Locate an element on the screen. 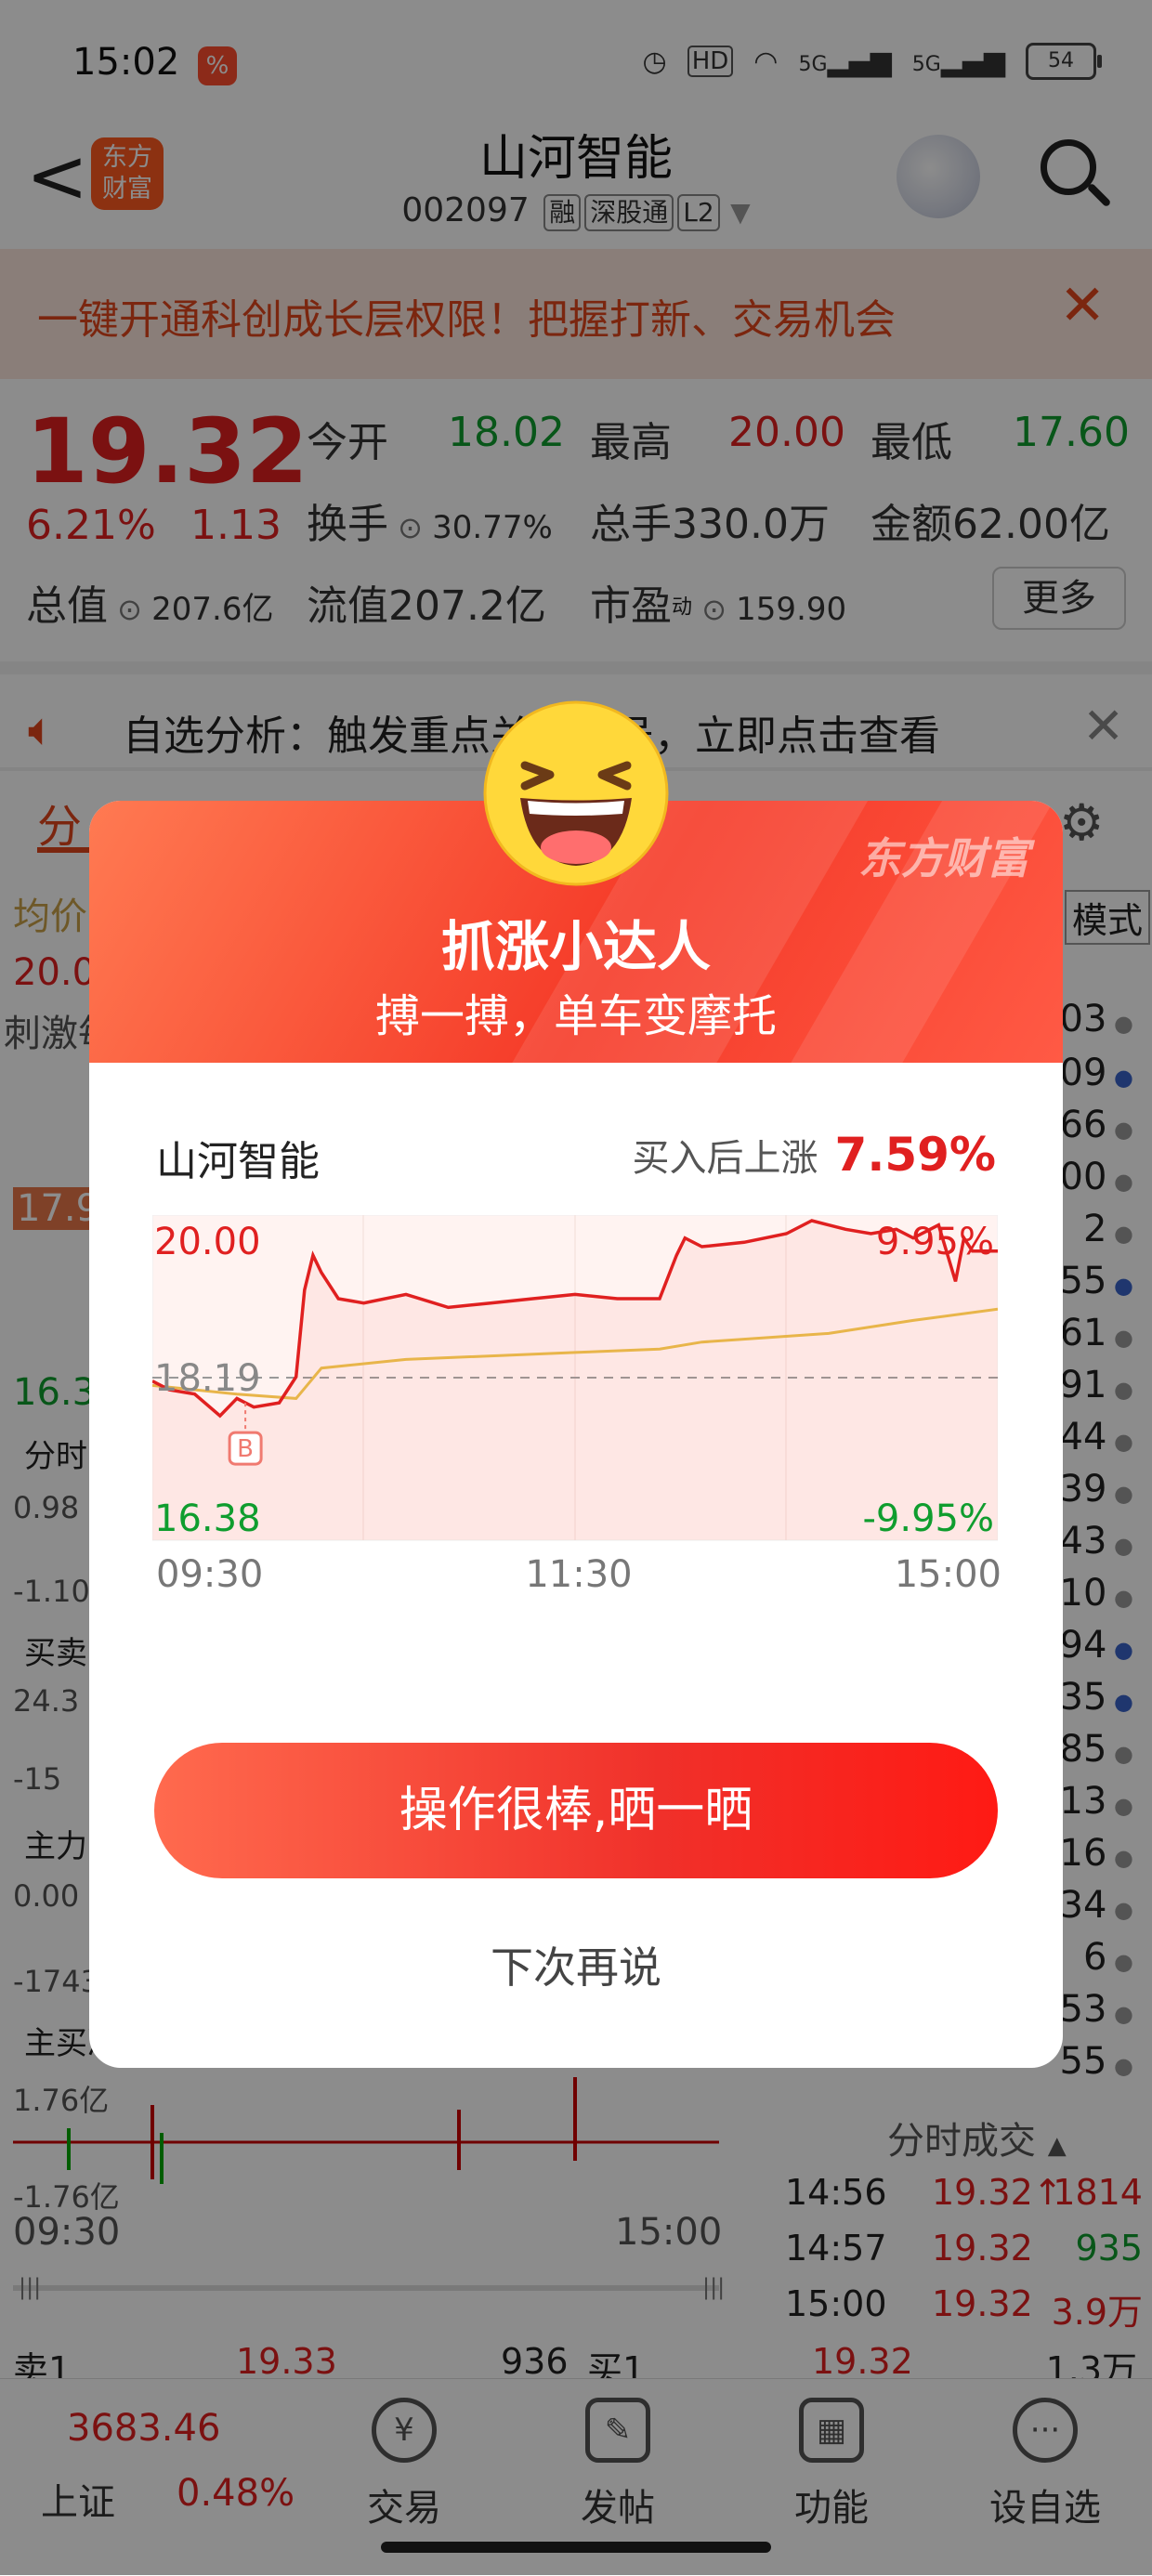 Image resolution: width=1152 pixels, height=2576 pixels. modal-title: 抓涨小达人 is located at coordinates (575, 946).